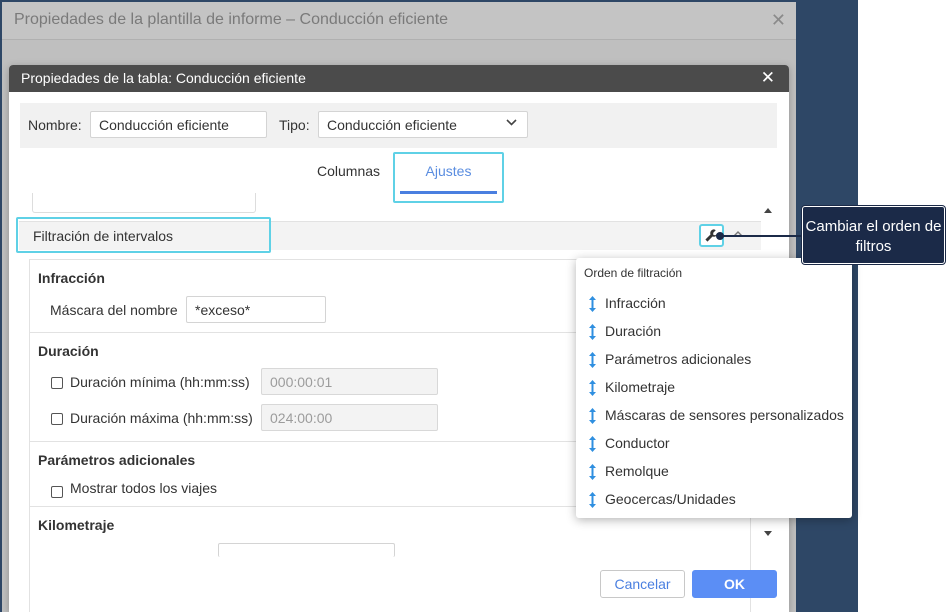 The height and width of the screenshot is (612, 947). What do you see at coordinates (178, 124) in the screenshot?
I see `name-input: Conducción eficiente` at bounding box center [178, 124].